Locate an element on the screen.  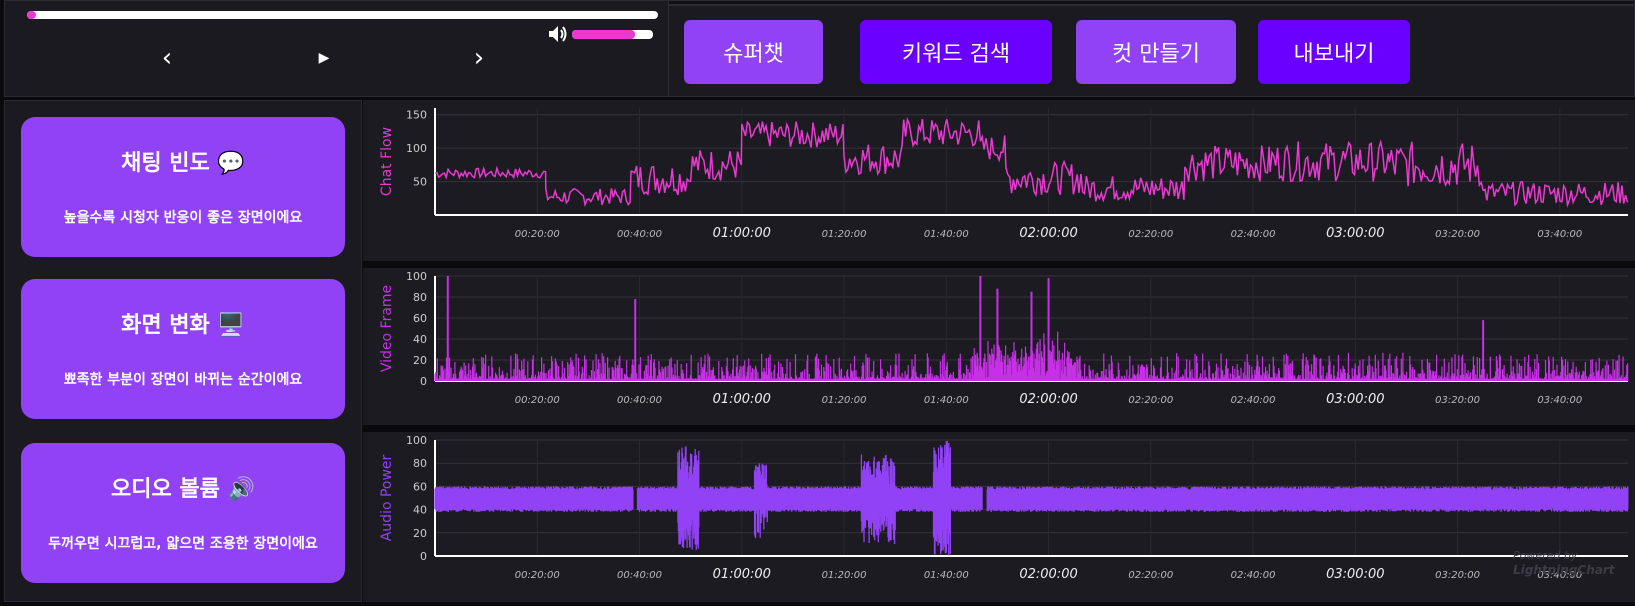
play-button: ▶ is located at coordinates (324, 58).